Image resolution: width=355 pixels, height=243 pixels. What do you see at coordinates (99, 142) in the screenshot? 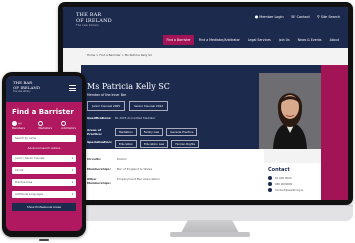
I see `info-label: Specialisation:` at bounding box center [99, 142].